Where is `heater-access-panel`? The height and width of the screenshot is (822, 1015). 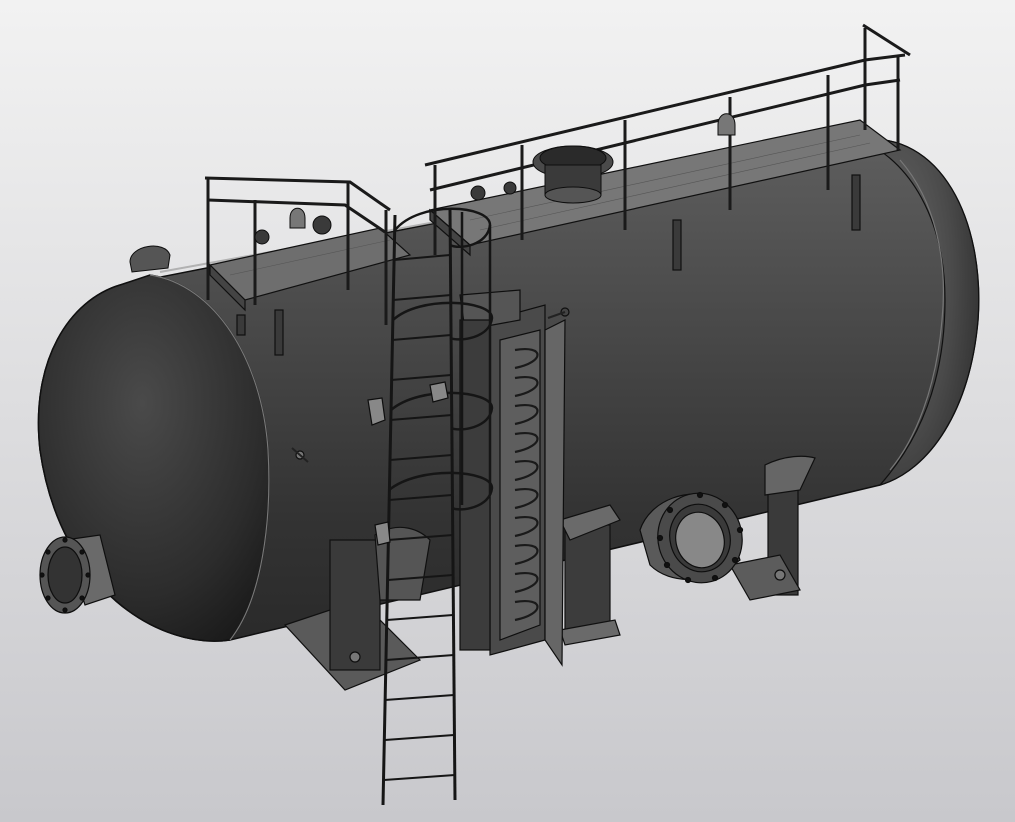 heater-access-panel is located at coordinates (512, 478).